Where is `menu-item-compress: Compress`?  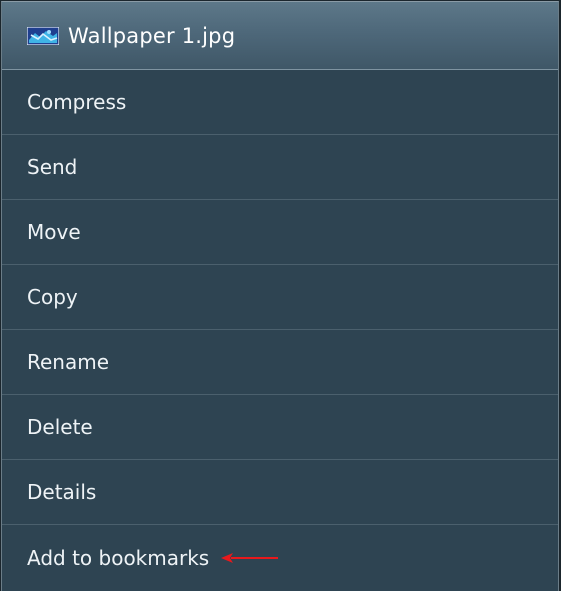 menu-item-compress: Compress is located at coordinates (280, 102).